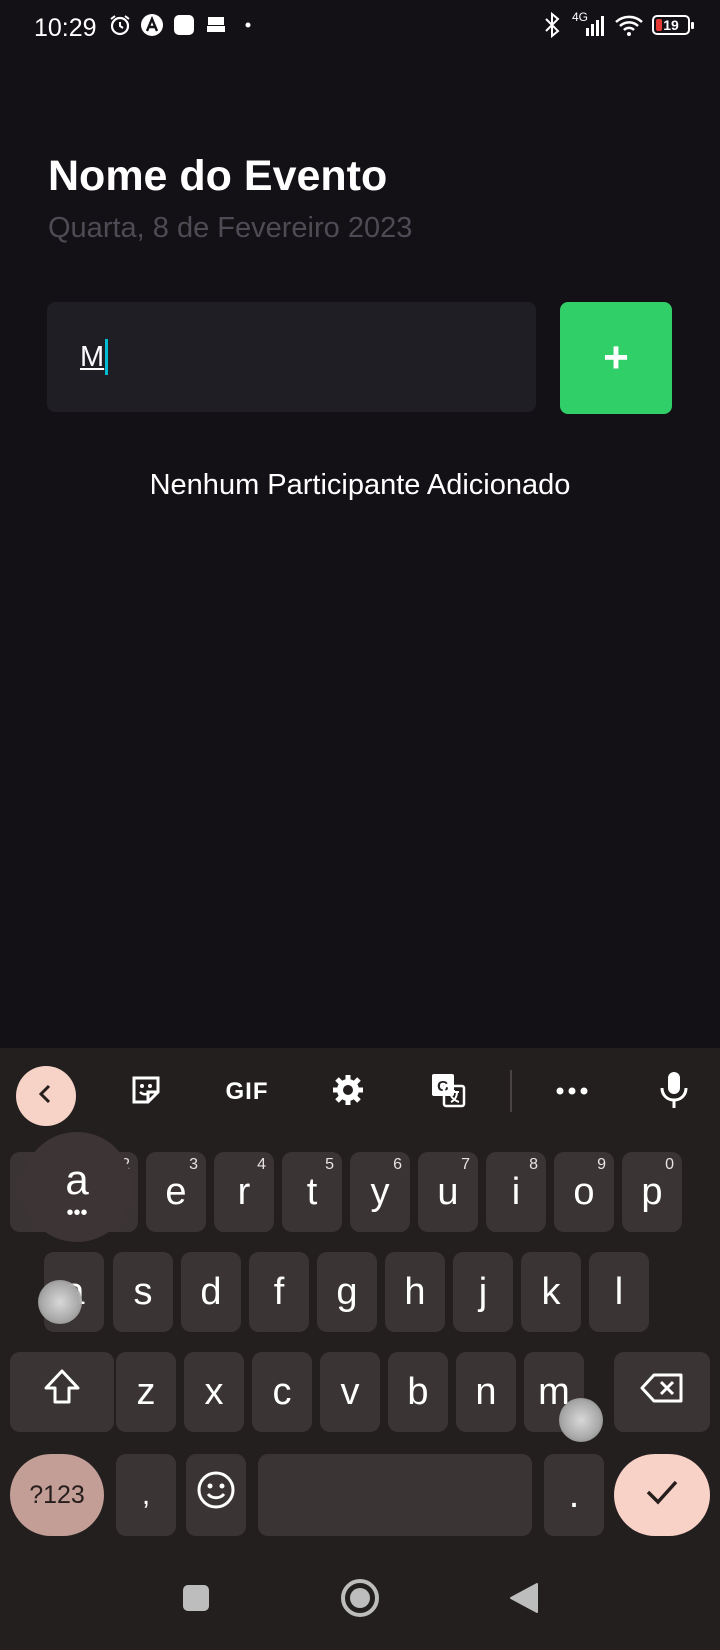 The height and width of the screenshot is (1650, 720). I want to click on recents-icon, so click(196, 1600).